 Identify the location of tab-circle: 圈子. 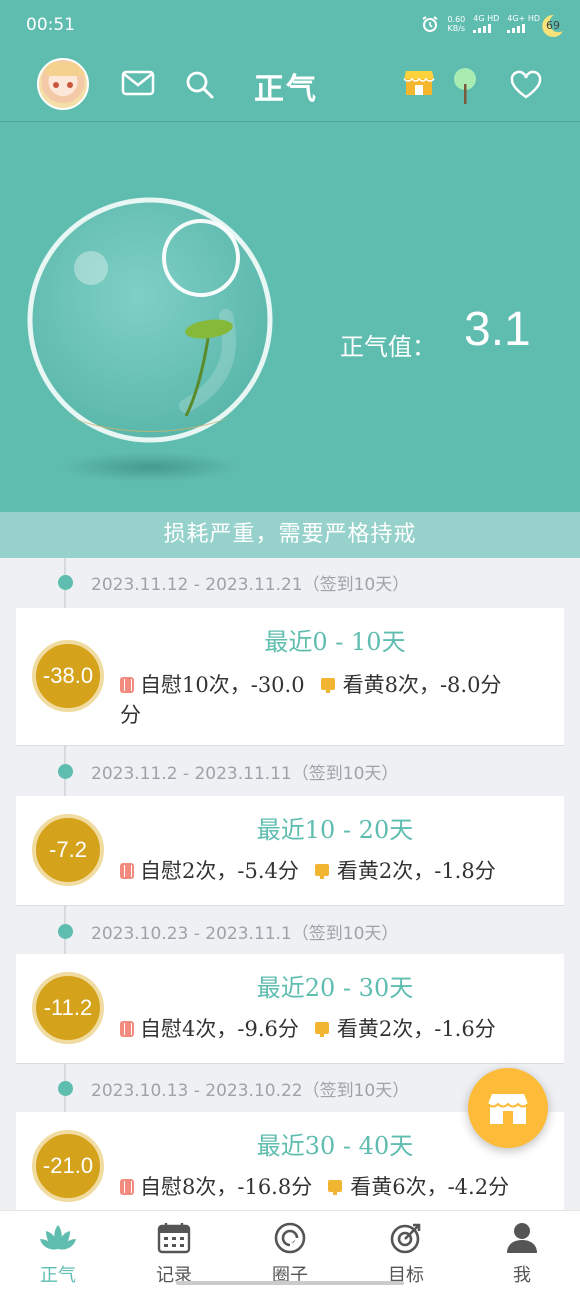
(290, 1250).